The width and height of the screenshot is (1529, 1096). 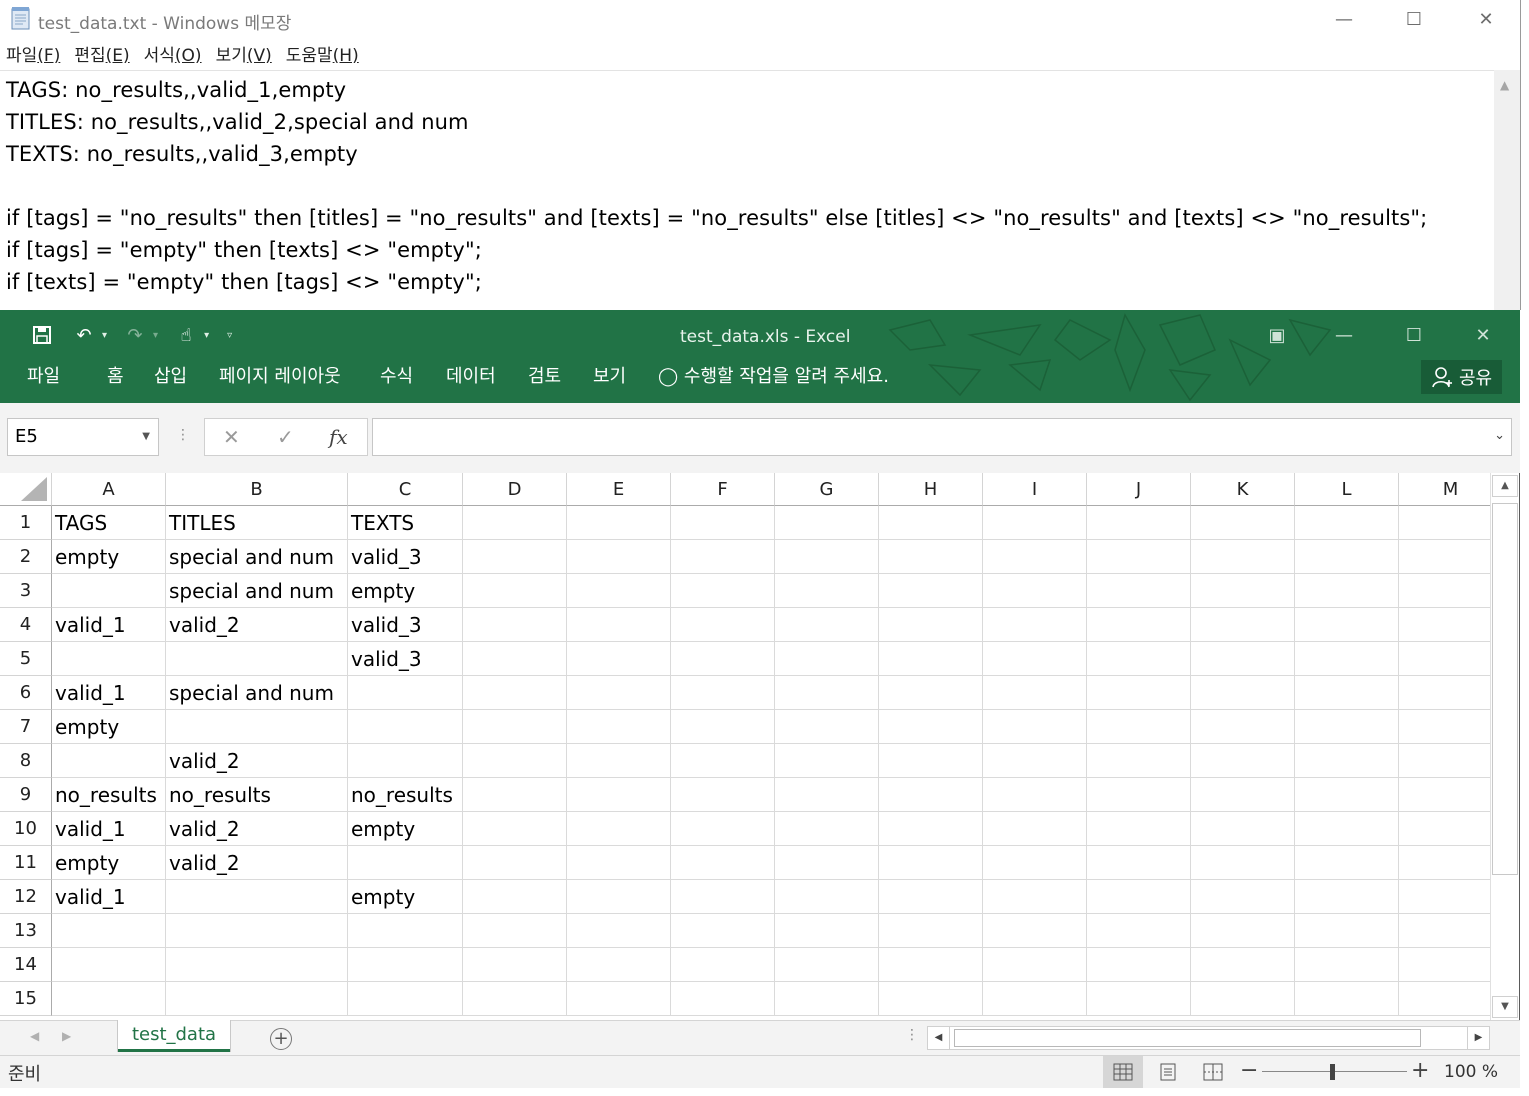 I want to click on zoom-out-icon: −, so click(x=1249, y=1070).